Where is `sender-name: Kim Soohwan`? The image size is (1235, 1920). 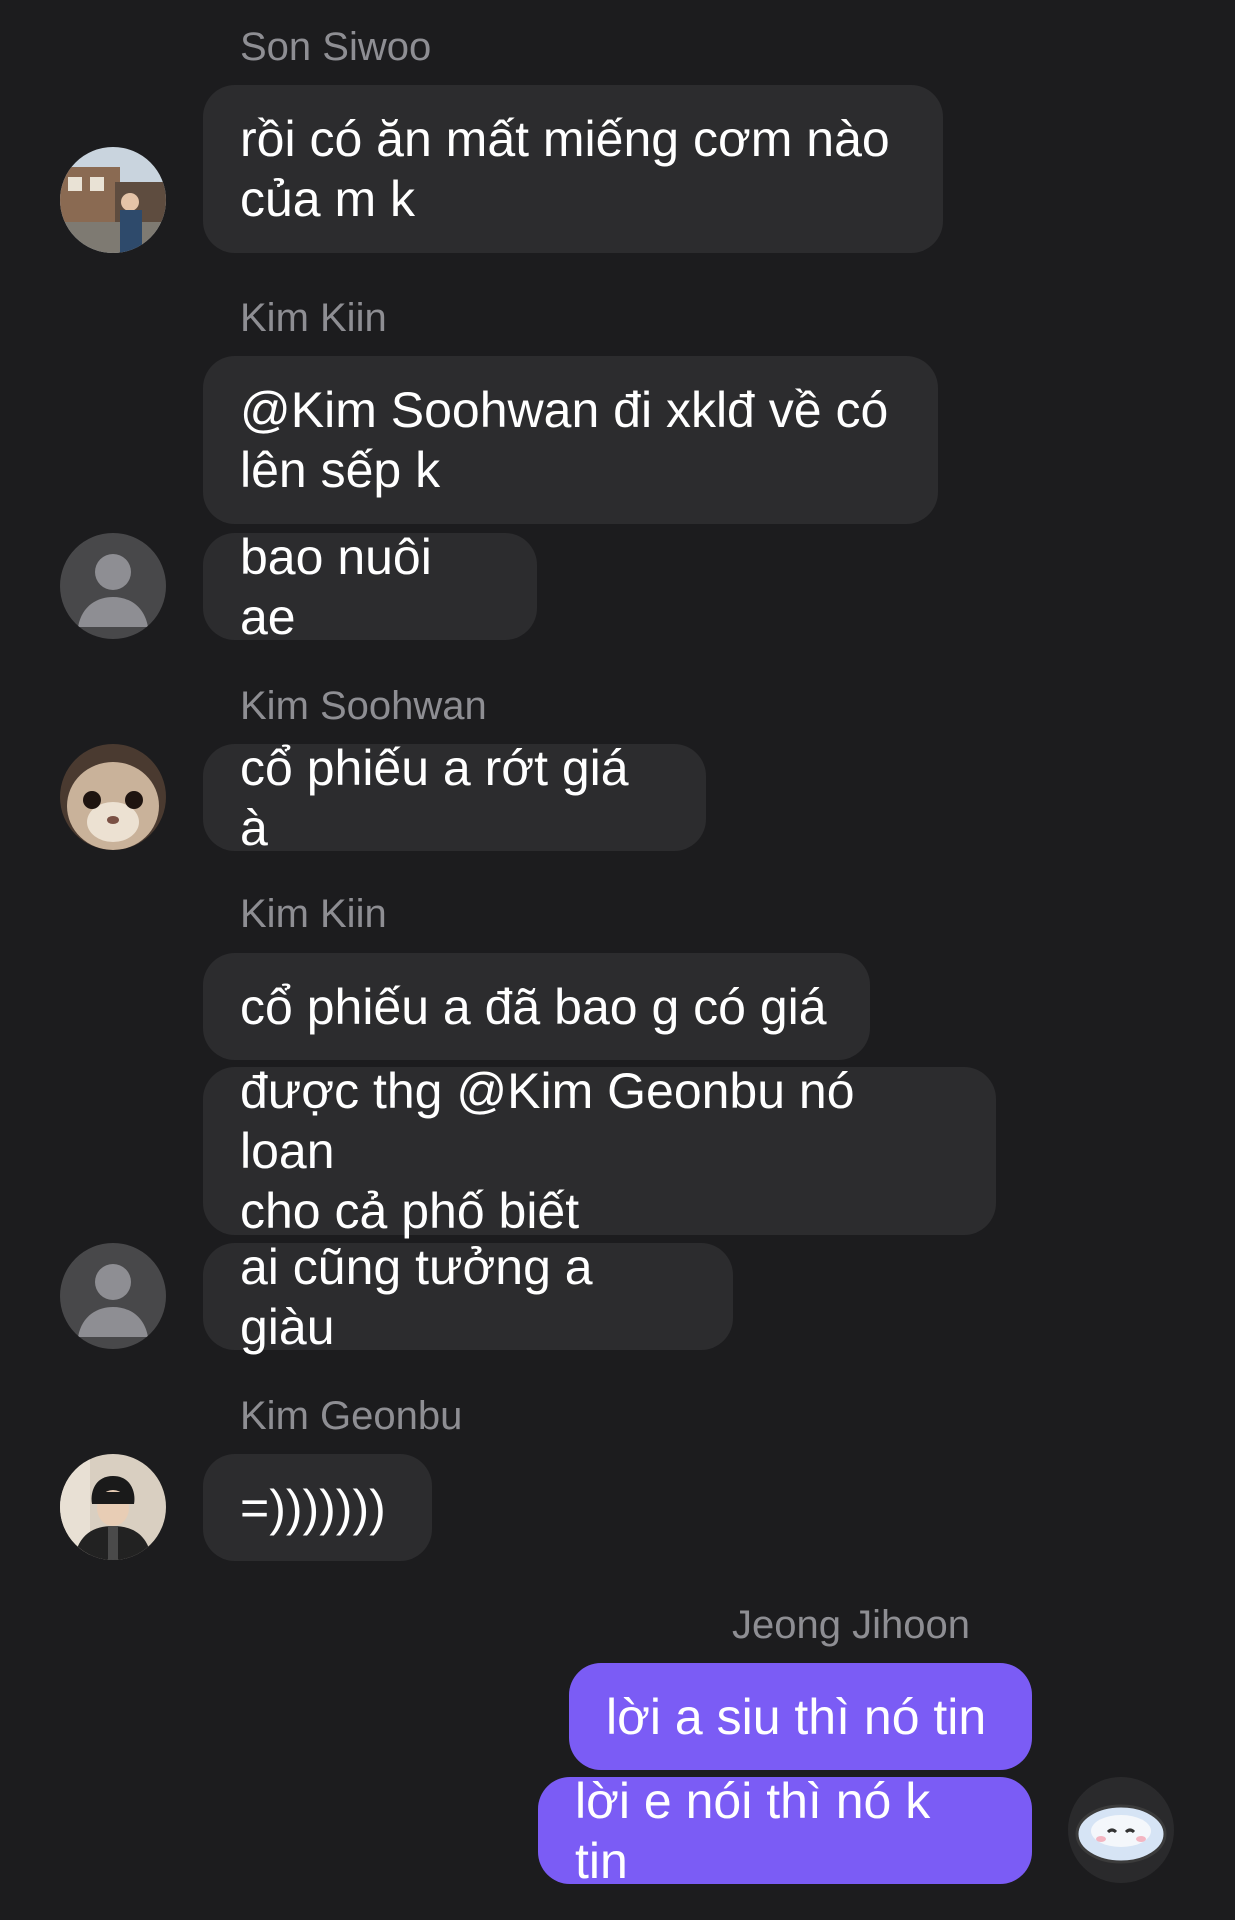 sender-name: Kim Soohwan is located at coordinates (363, 706).